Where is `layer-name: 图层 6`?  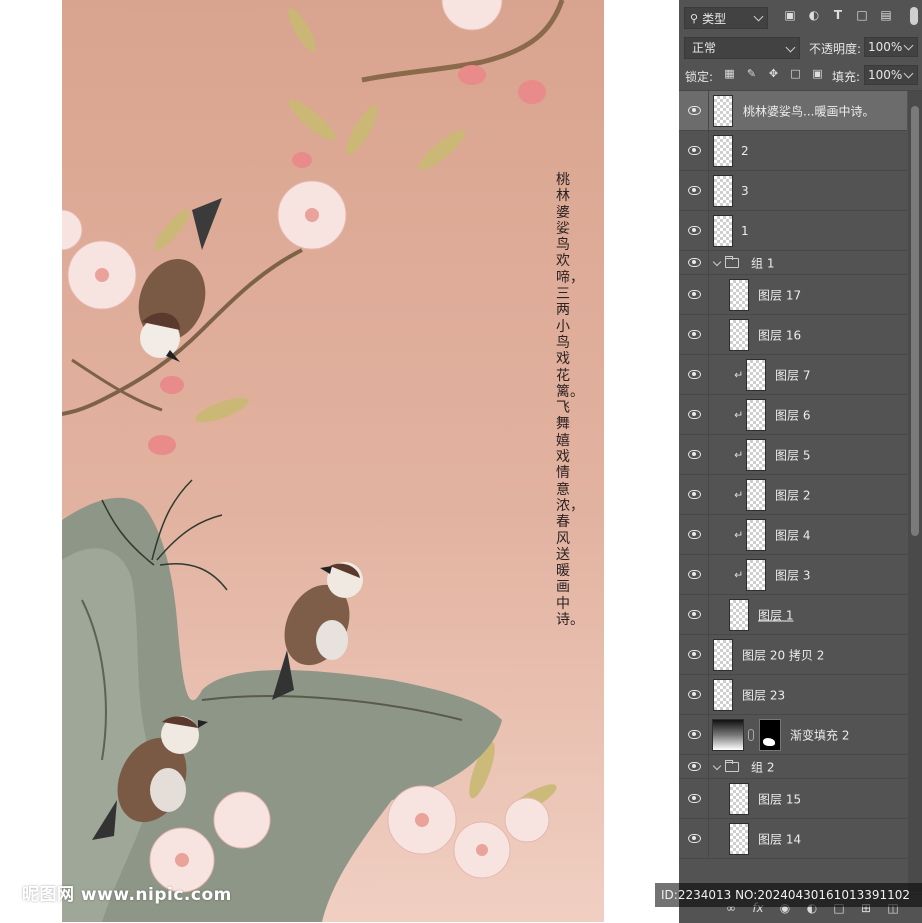 layer-name: 图层 6 is located at coordinates (793, 415).